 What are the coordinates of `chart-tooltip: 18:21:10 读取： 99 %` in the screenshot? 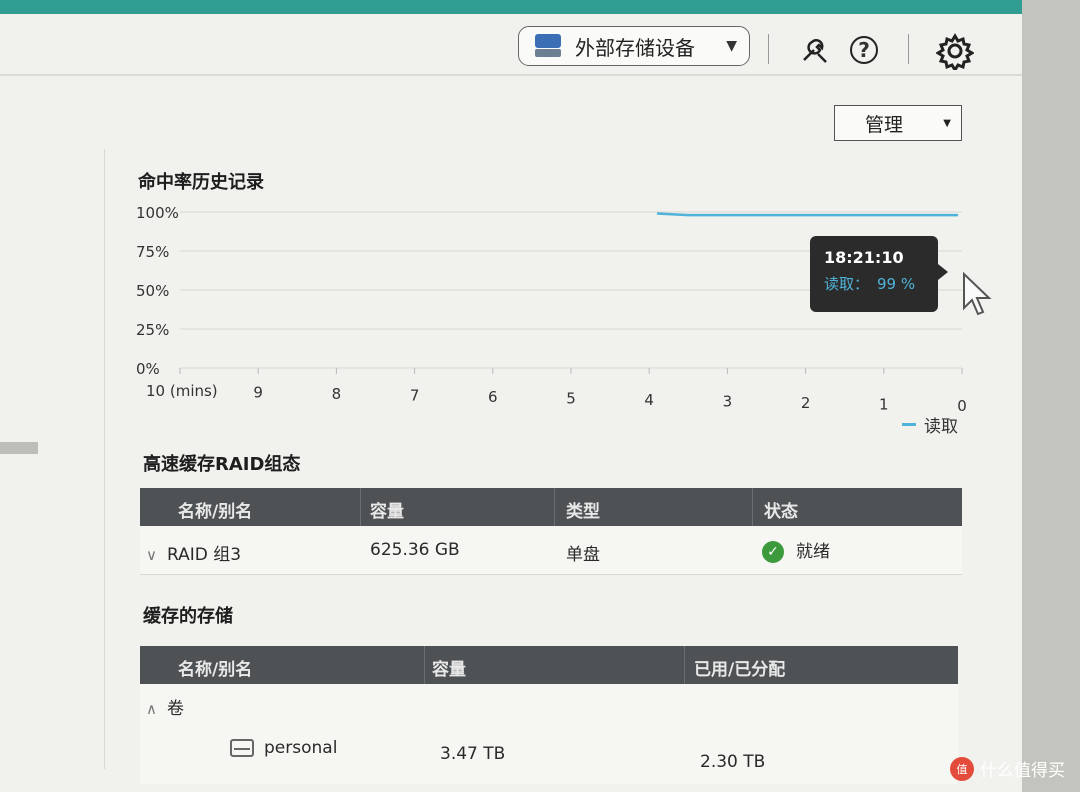 It's located at (879, 274).